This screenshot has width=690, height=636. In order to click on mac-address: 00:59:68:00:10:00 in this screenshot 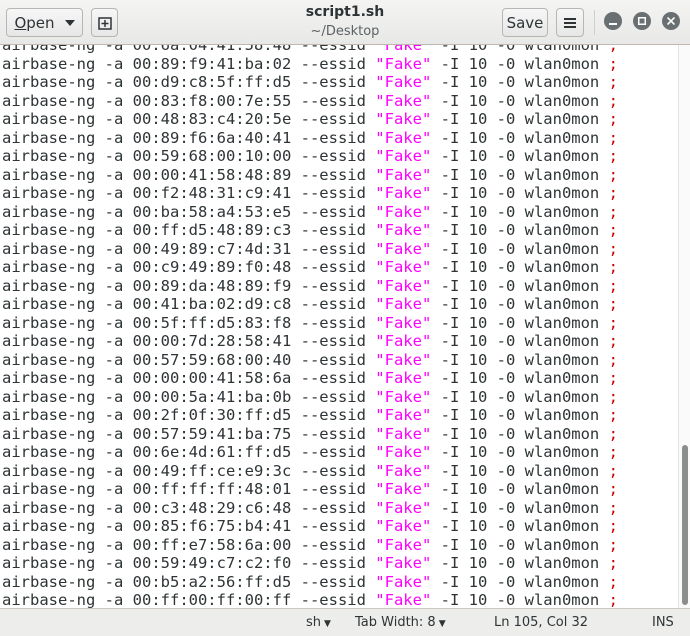, I will do `click(212, 156)`.